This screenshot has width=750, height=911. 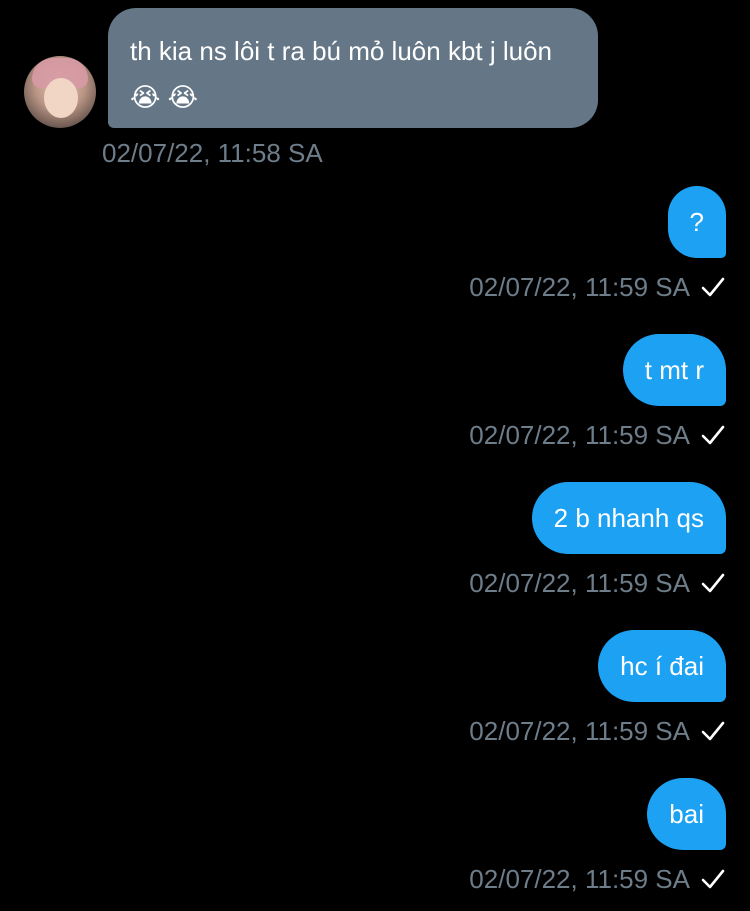 I want to click on outgoing-message-text: bai, so click(x=686, y=814).